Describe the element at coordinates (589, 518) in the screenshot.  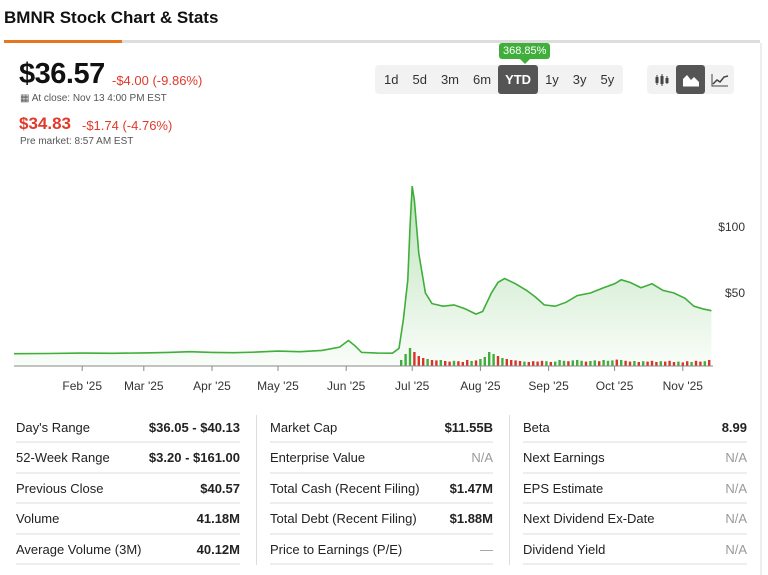
I see `stat-label: Next Dividend Ex-Date` at that location.